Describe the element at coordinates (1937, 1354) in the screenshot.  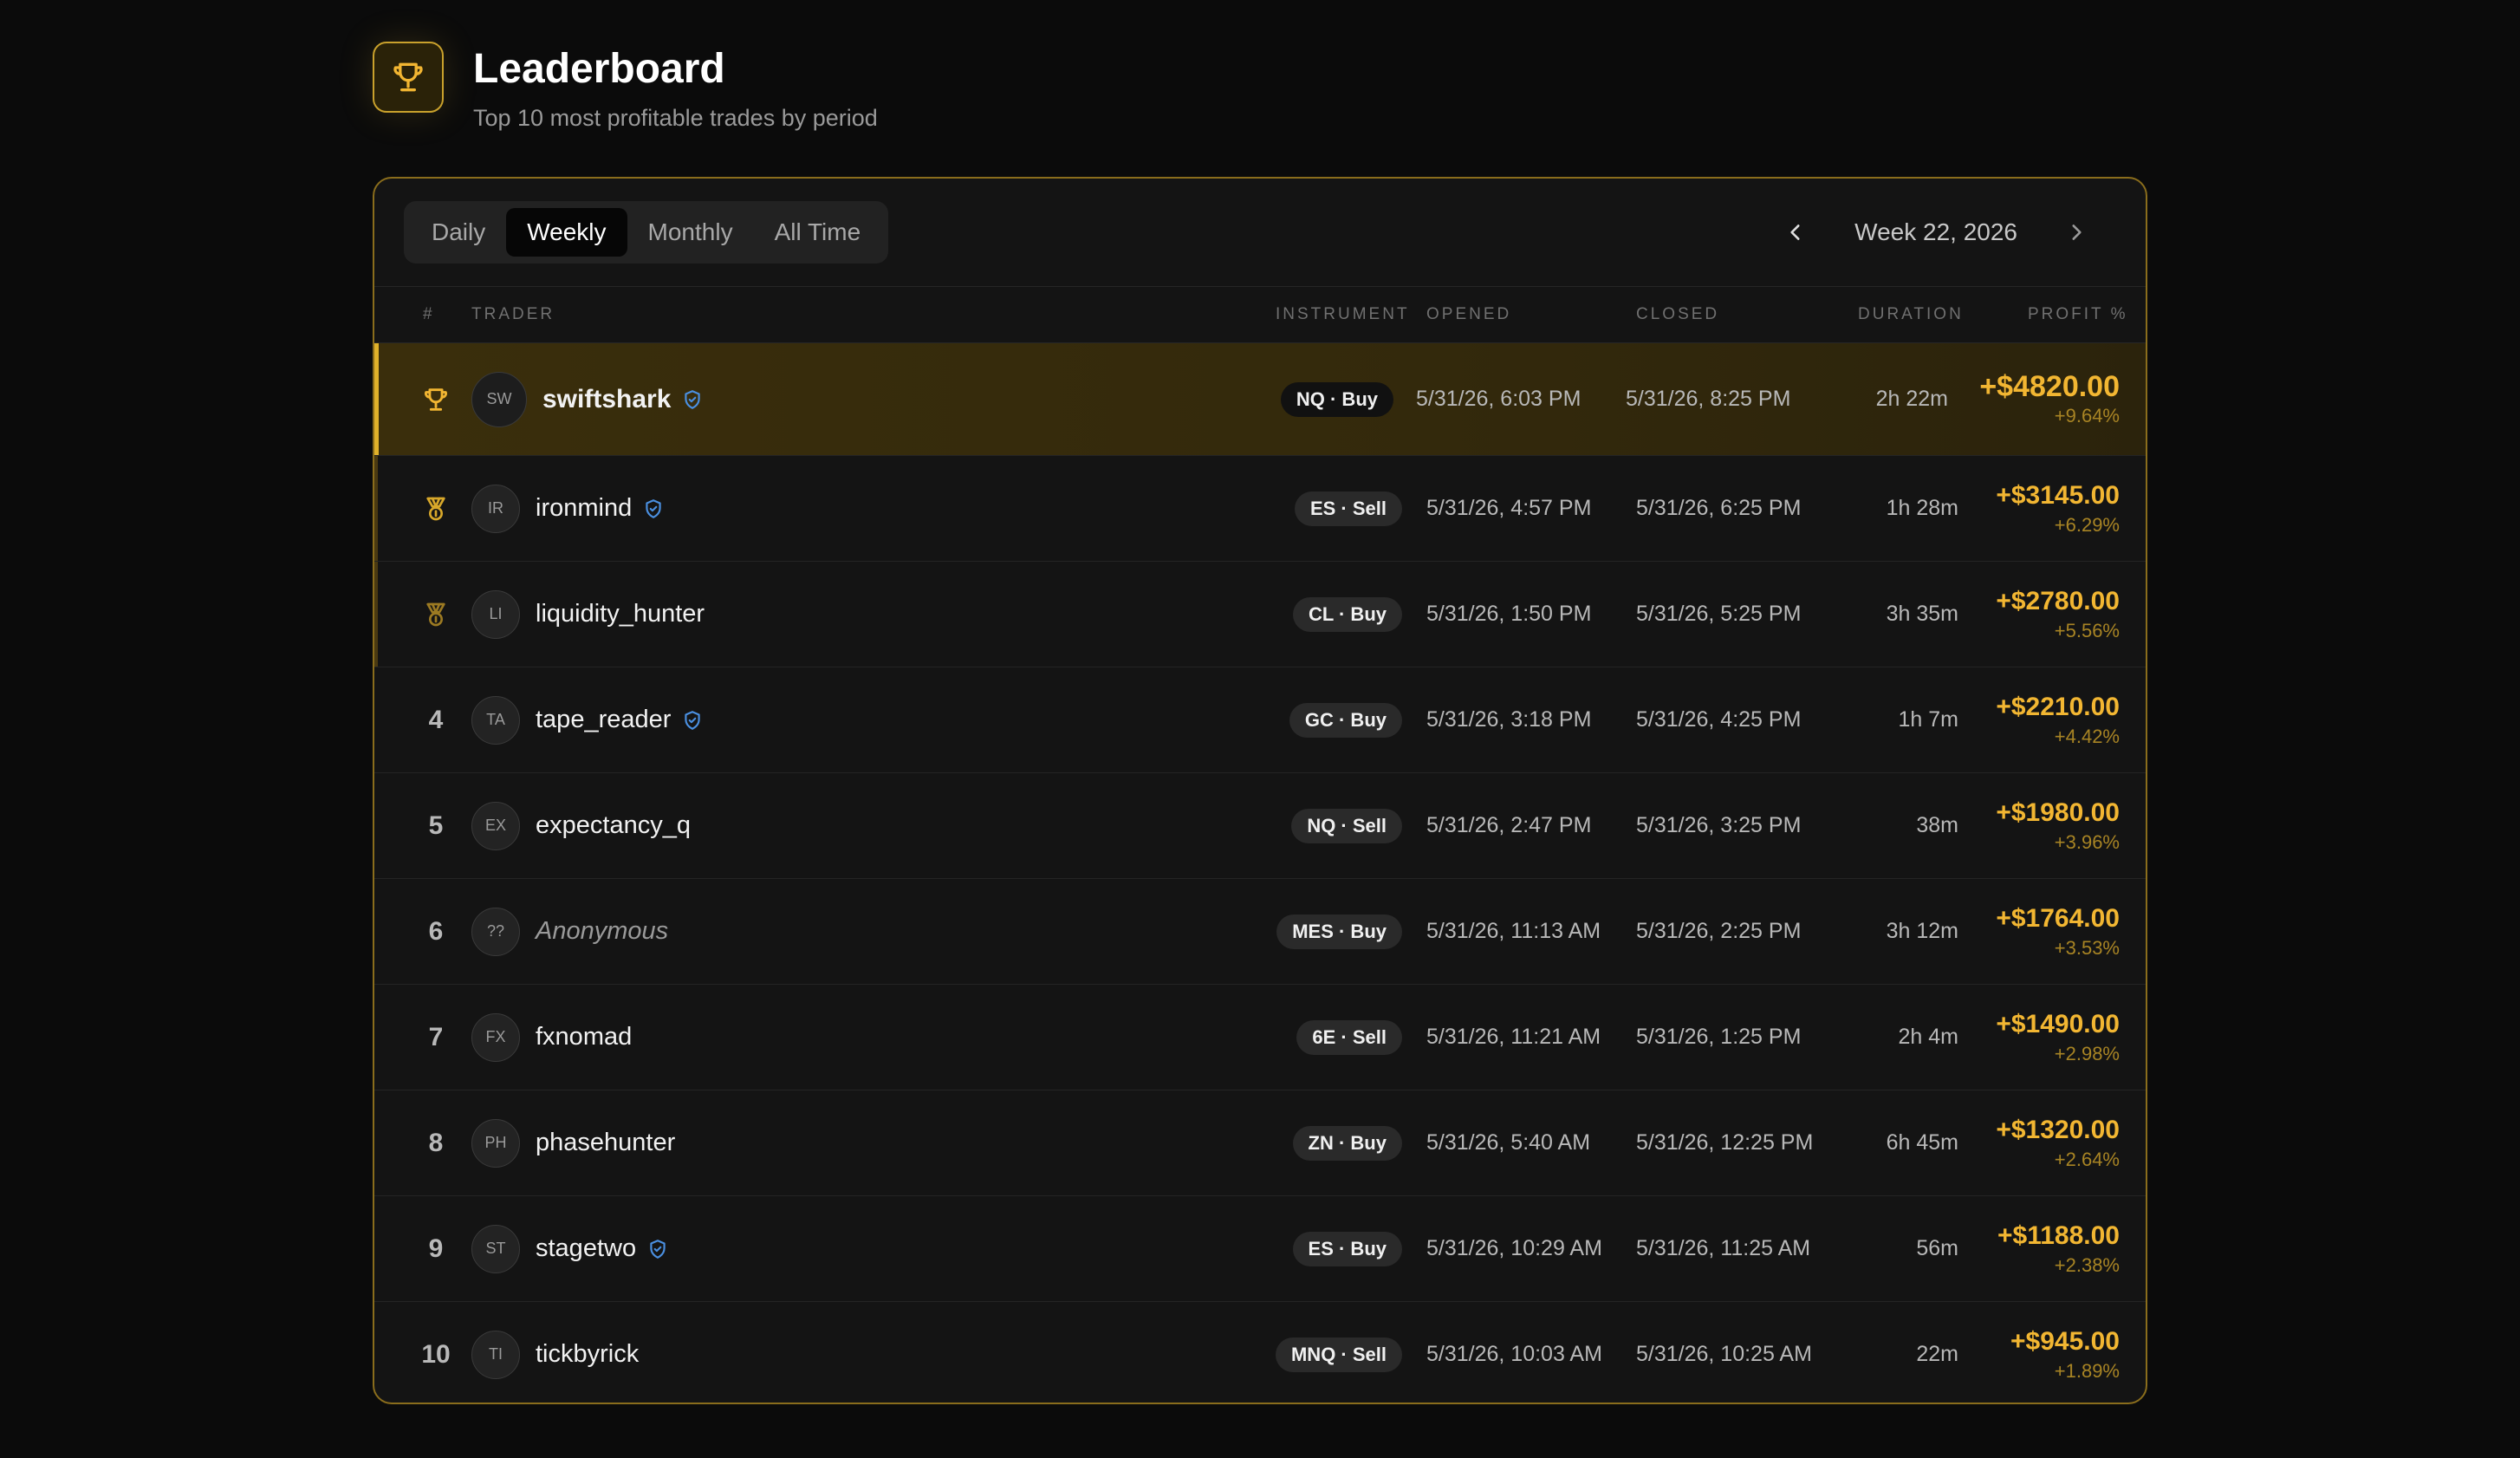
I see `trade-duration: 22m` at that location.